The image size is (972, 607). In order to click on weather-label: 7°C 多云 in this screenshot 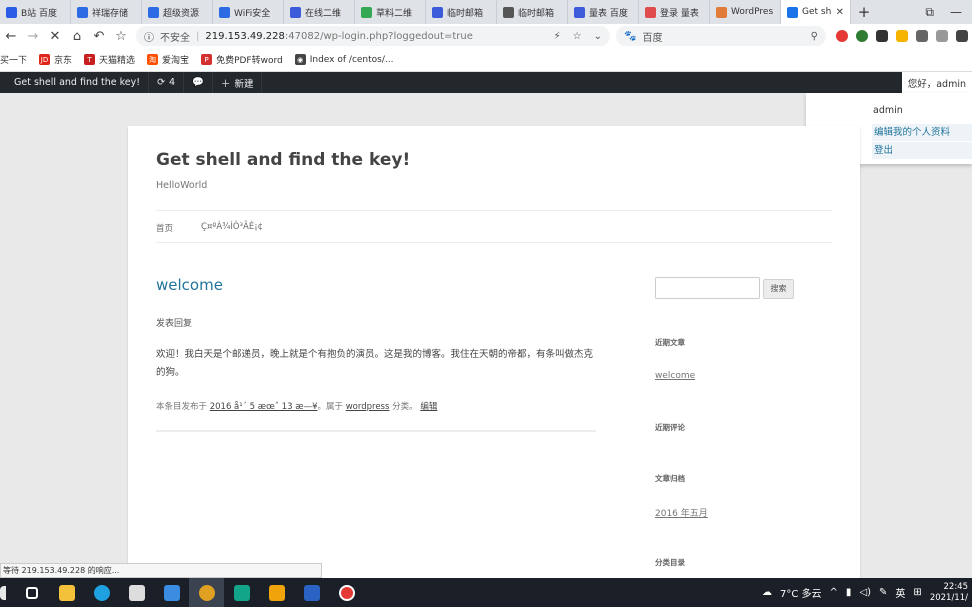, I will do `click(801, 592)`.